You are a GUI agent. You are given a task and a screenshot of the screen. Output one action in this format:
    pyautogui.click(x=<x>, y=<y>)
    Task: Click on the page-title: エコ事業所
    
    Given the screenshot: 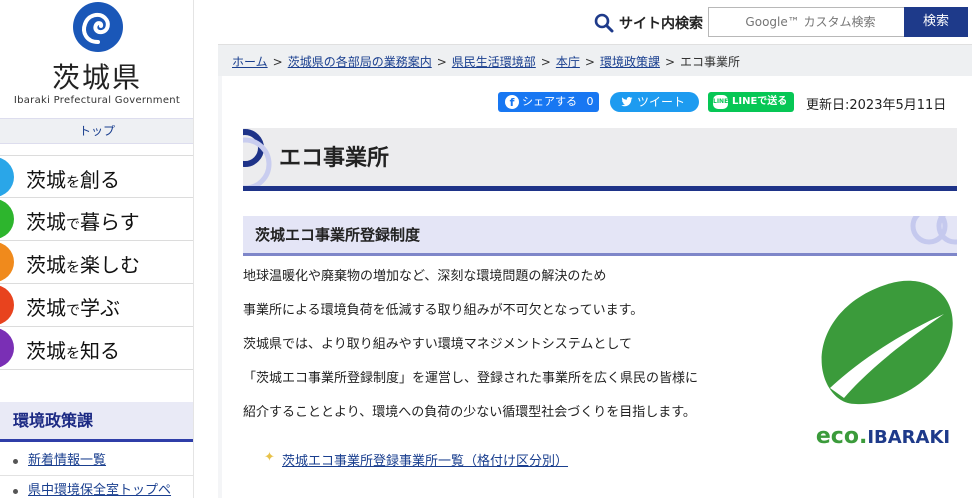 What is the action you would take?
    pyautogui.click(x=334, y=158)
    